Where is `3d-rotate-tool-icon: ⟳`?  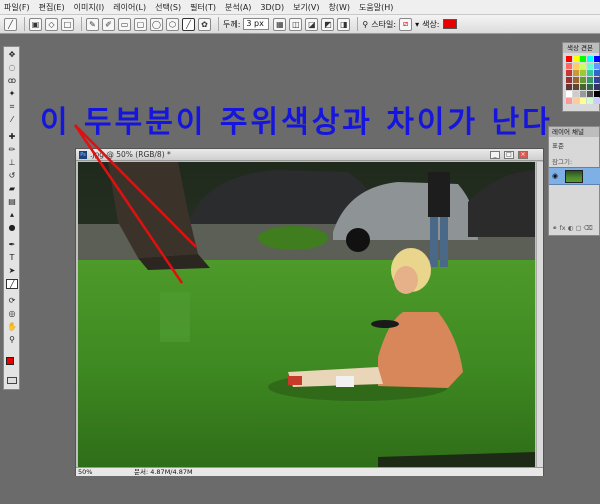
3d-rotate-tool-icon: ⟳ is located at coordinates (12, 301).